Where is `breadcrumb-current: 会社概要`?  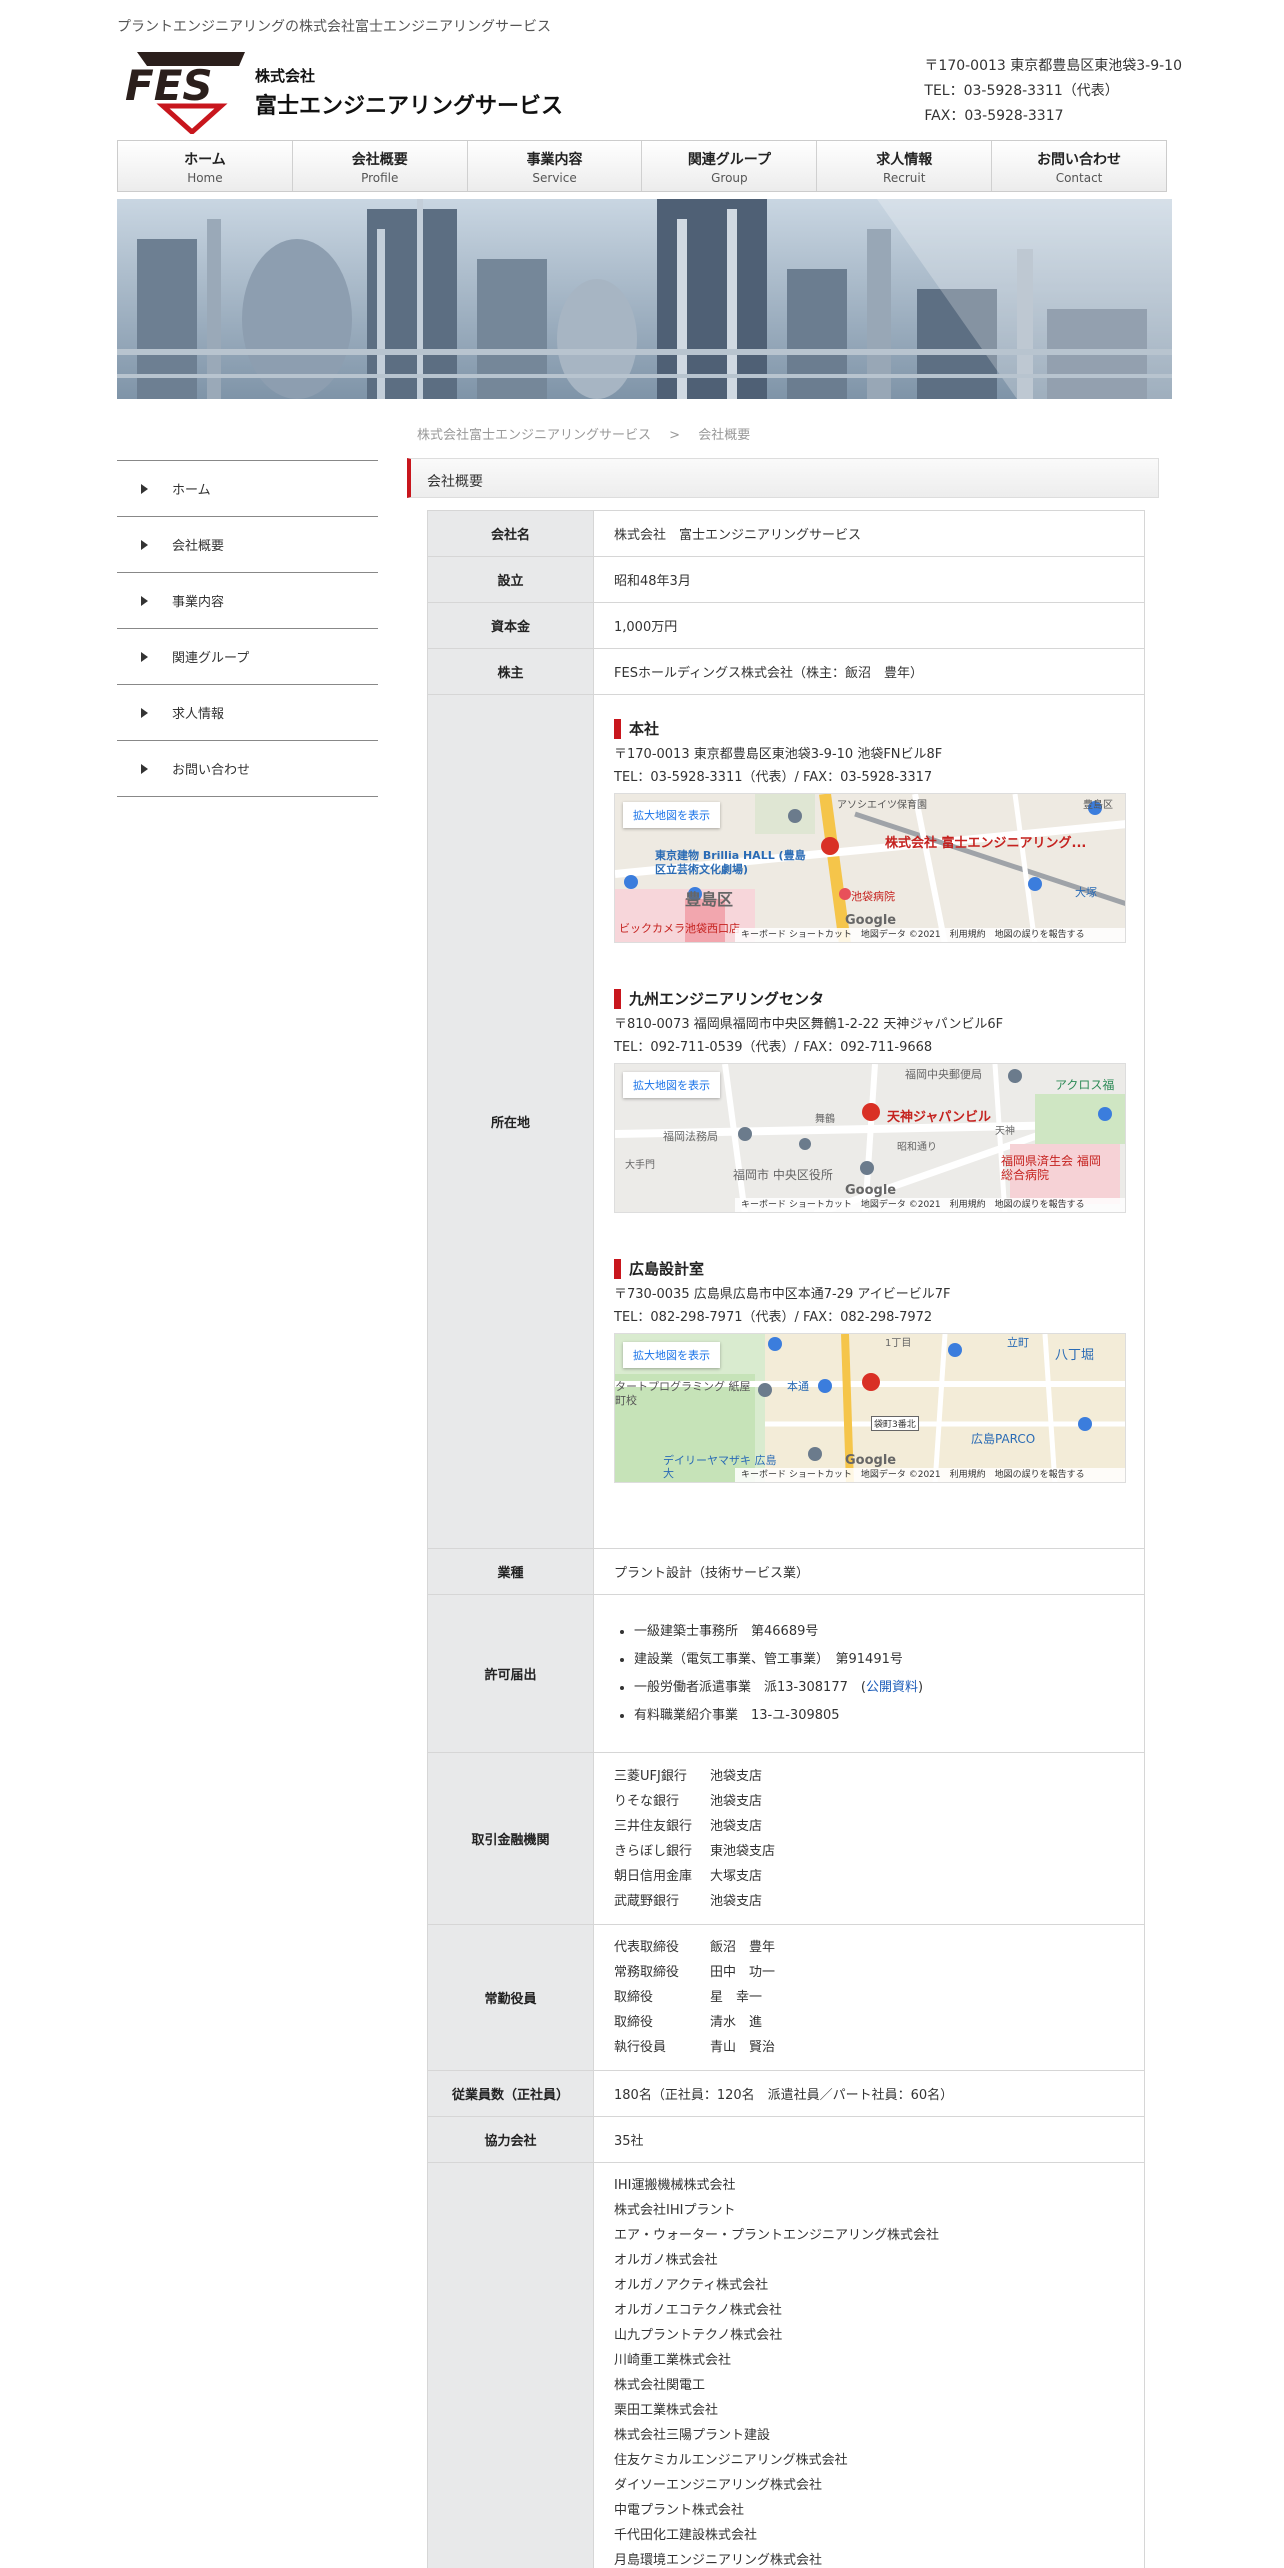
breadcrumb-current: 会社概要 is located at coordinates (724, 435).